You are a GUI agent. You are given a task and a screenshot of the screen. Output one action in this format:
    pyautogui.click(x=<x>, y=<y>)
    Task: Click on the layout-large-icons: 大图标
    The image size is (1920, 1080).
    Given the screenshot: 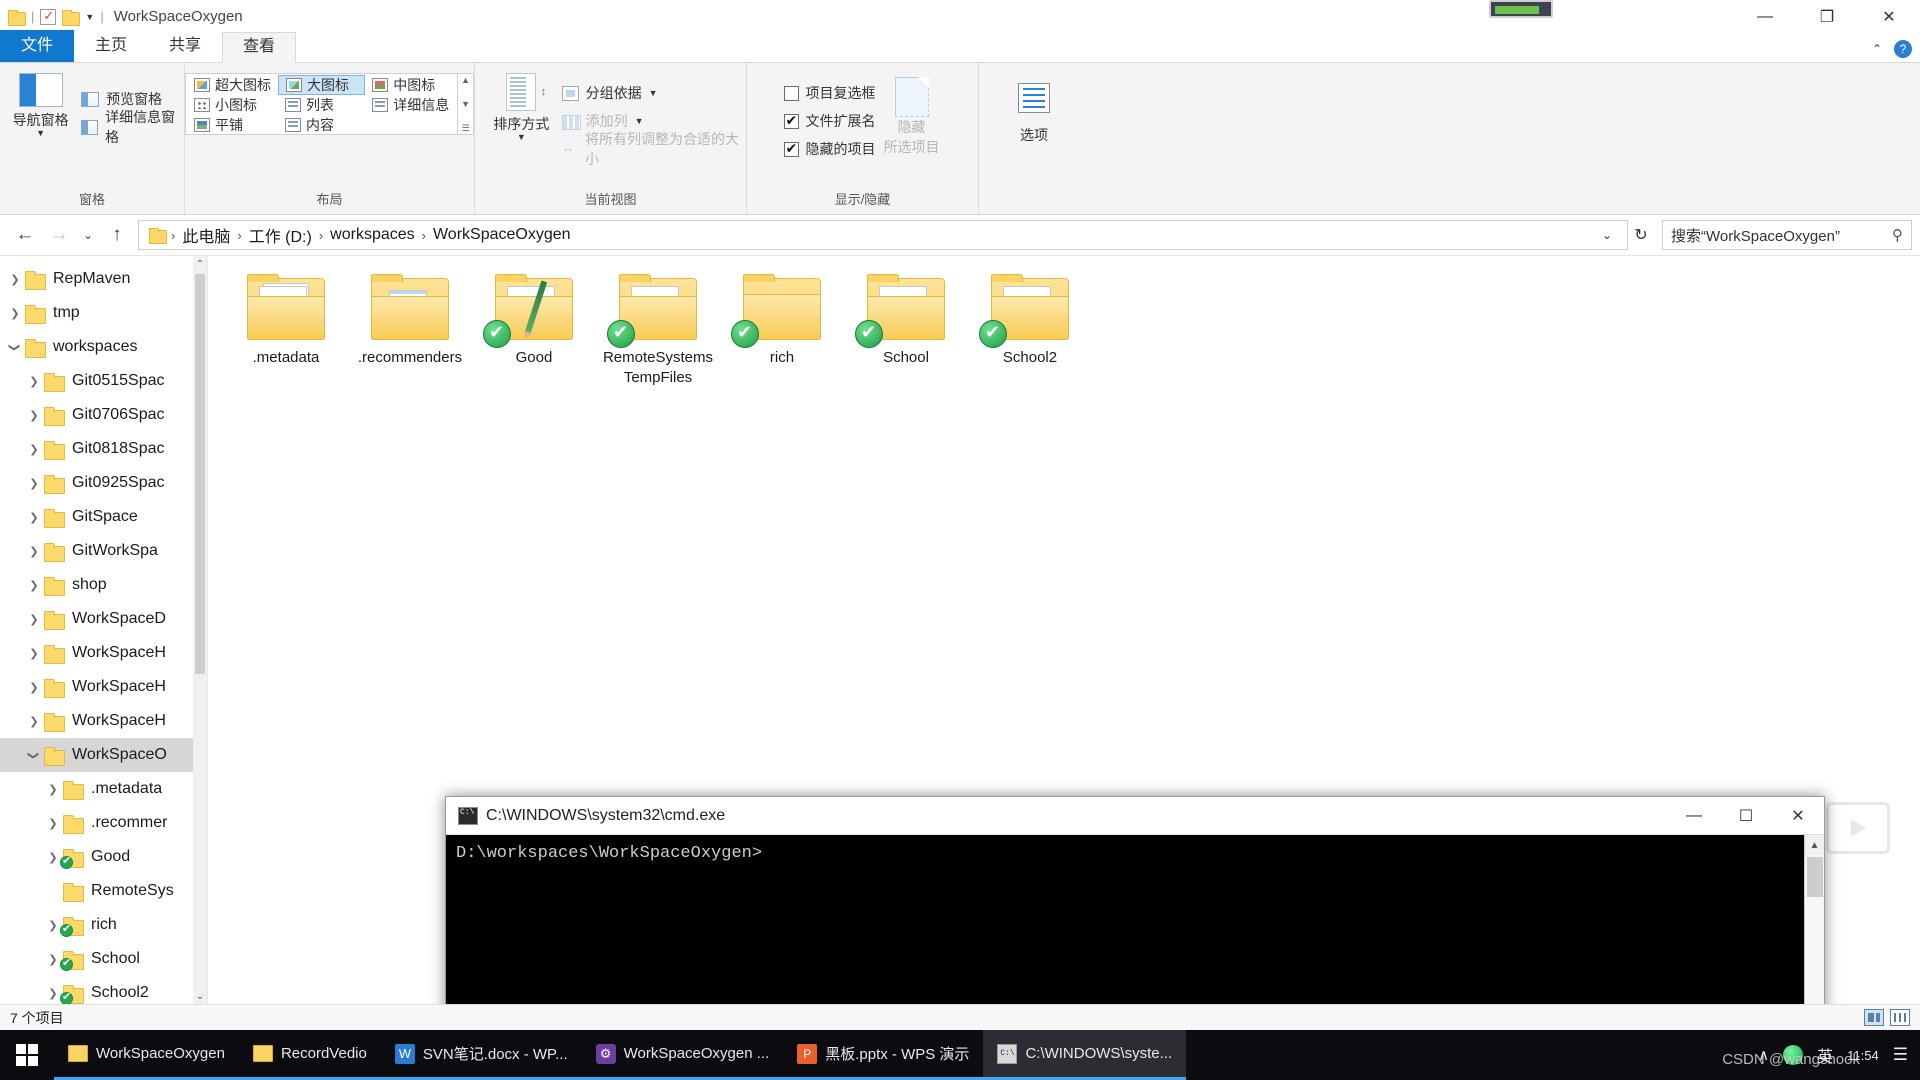 What is the action you would take?
    pyautogui.click(x=322, y=85)
    